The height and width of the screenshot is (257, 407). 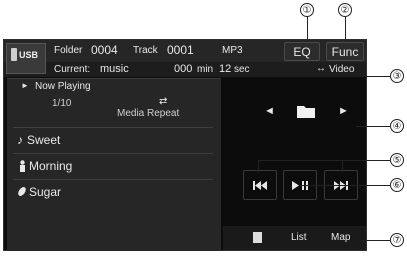 I want to click on callout-5-leader-right, so click(x=342, y=166).